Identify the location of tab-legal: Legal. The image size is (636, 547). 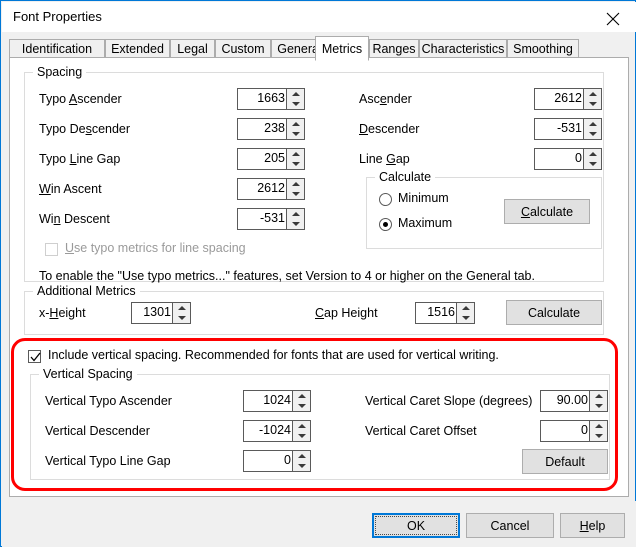
(192, 48).